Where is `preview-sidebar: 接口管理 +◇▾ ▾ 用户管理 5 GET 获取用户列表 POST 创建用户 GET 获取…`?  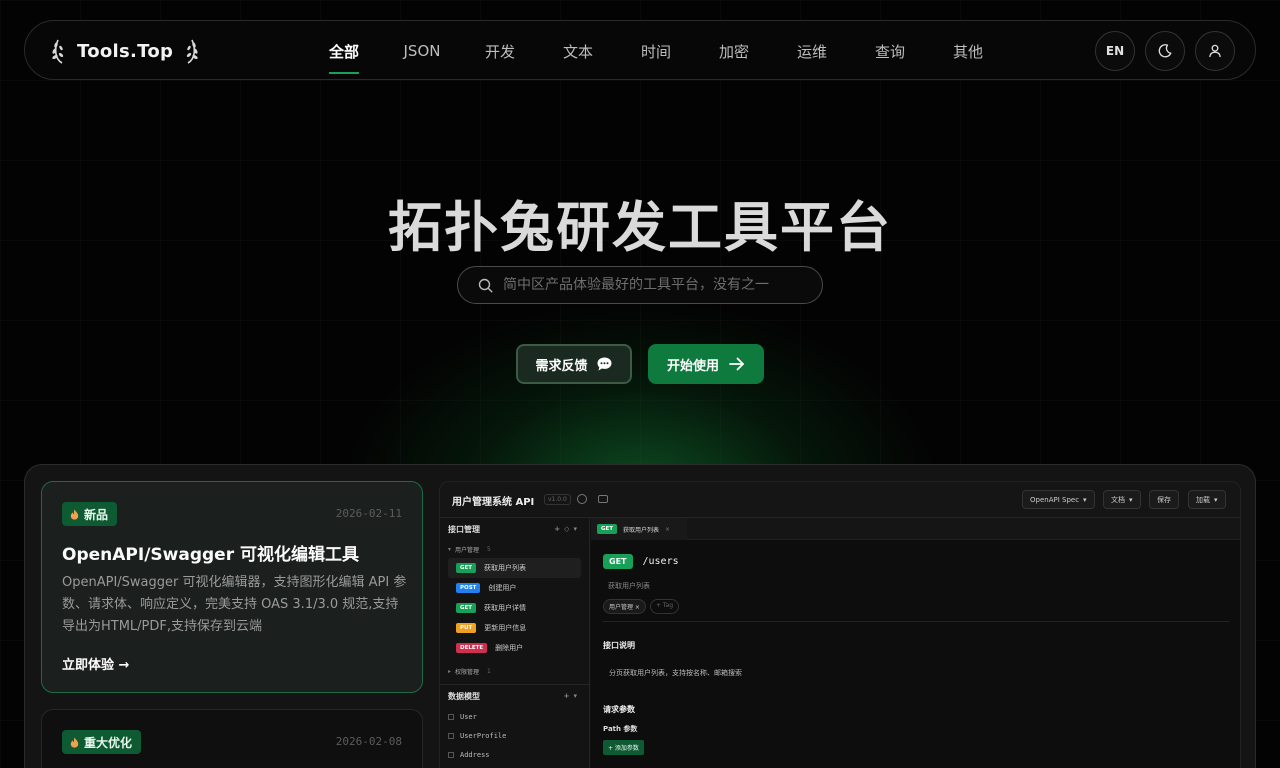
preview-sidebar: 接口管理 +◇▾ ▾ 用户管理 5 GET 获取用户列表 POST 创建用户 GET 获取… is located at coordinates (515, 643).